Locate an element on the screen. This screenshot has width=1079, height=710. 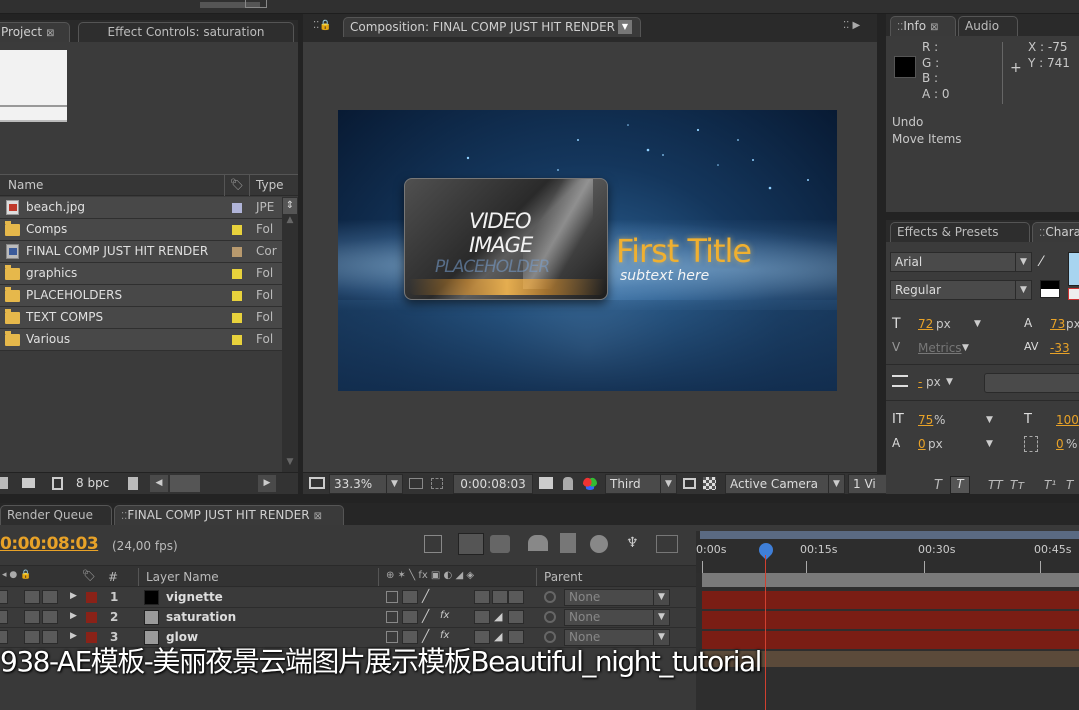
font-size-chevron-icon: ▼ is located at coordinates (977, 324).